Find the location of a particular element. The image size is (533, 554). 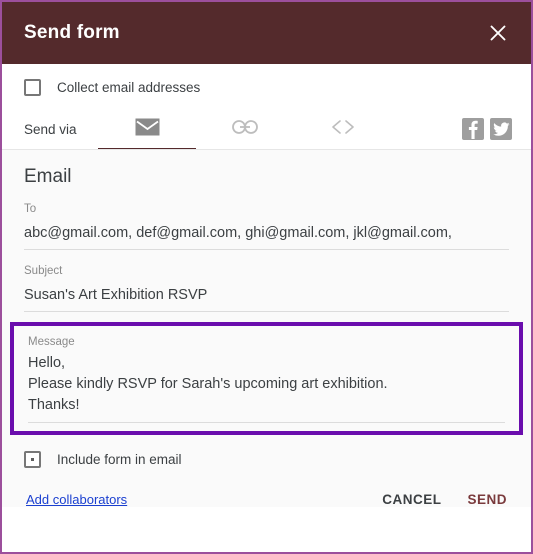

message-line: Hello, is located at coordinates (47, 363).